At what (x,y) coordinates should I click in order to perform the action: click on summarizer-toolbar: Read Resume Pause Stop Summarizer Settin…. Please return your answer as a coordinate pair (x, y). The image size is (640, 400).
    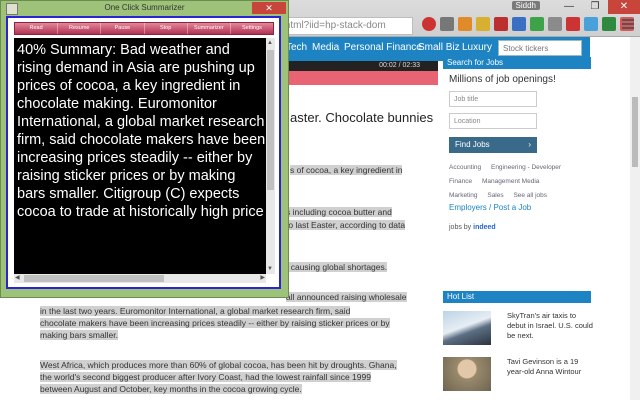
    Looking at the image, I should click on (144, 28).